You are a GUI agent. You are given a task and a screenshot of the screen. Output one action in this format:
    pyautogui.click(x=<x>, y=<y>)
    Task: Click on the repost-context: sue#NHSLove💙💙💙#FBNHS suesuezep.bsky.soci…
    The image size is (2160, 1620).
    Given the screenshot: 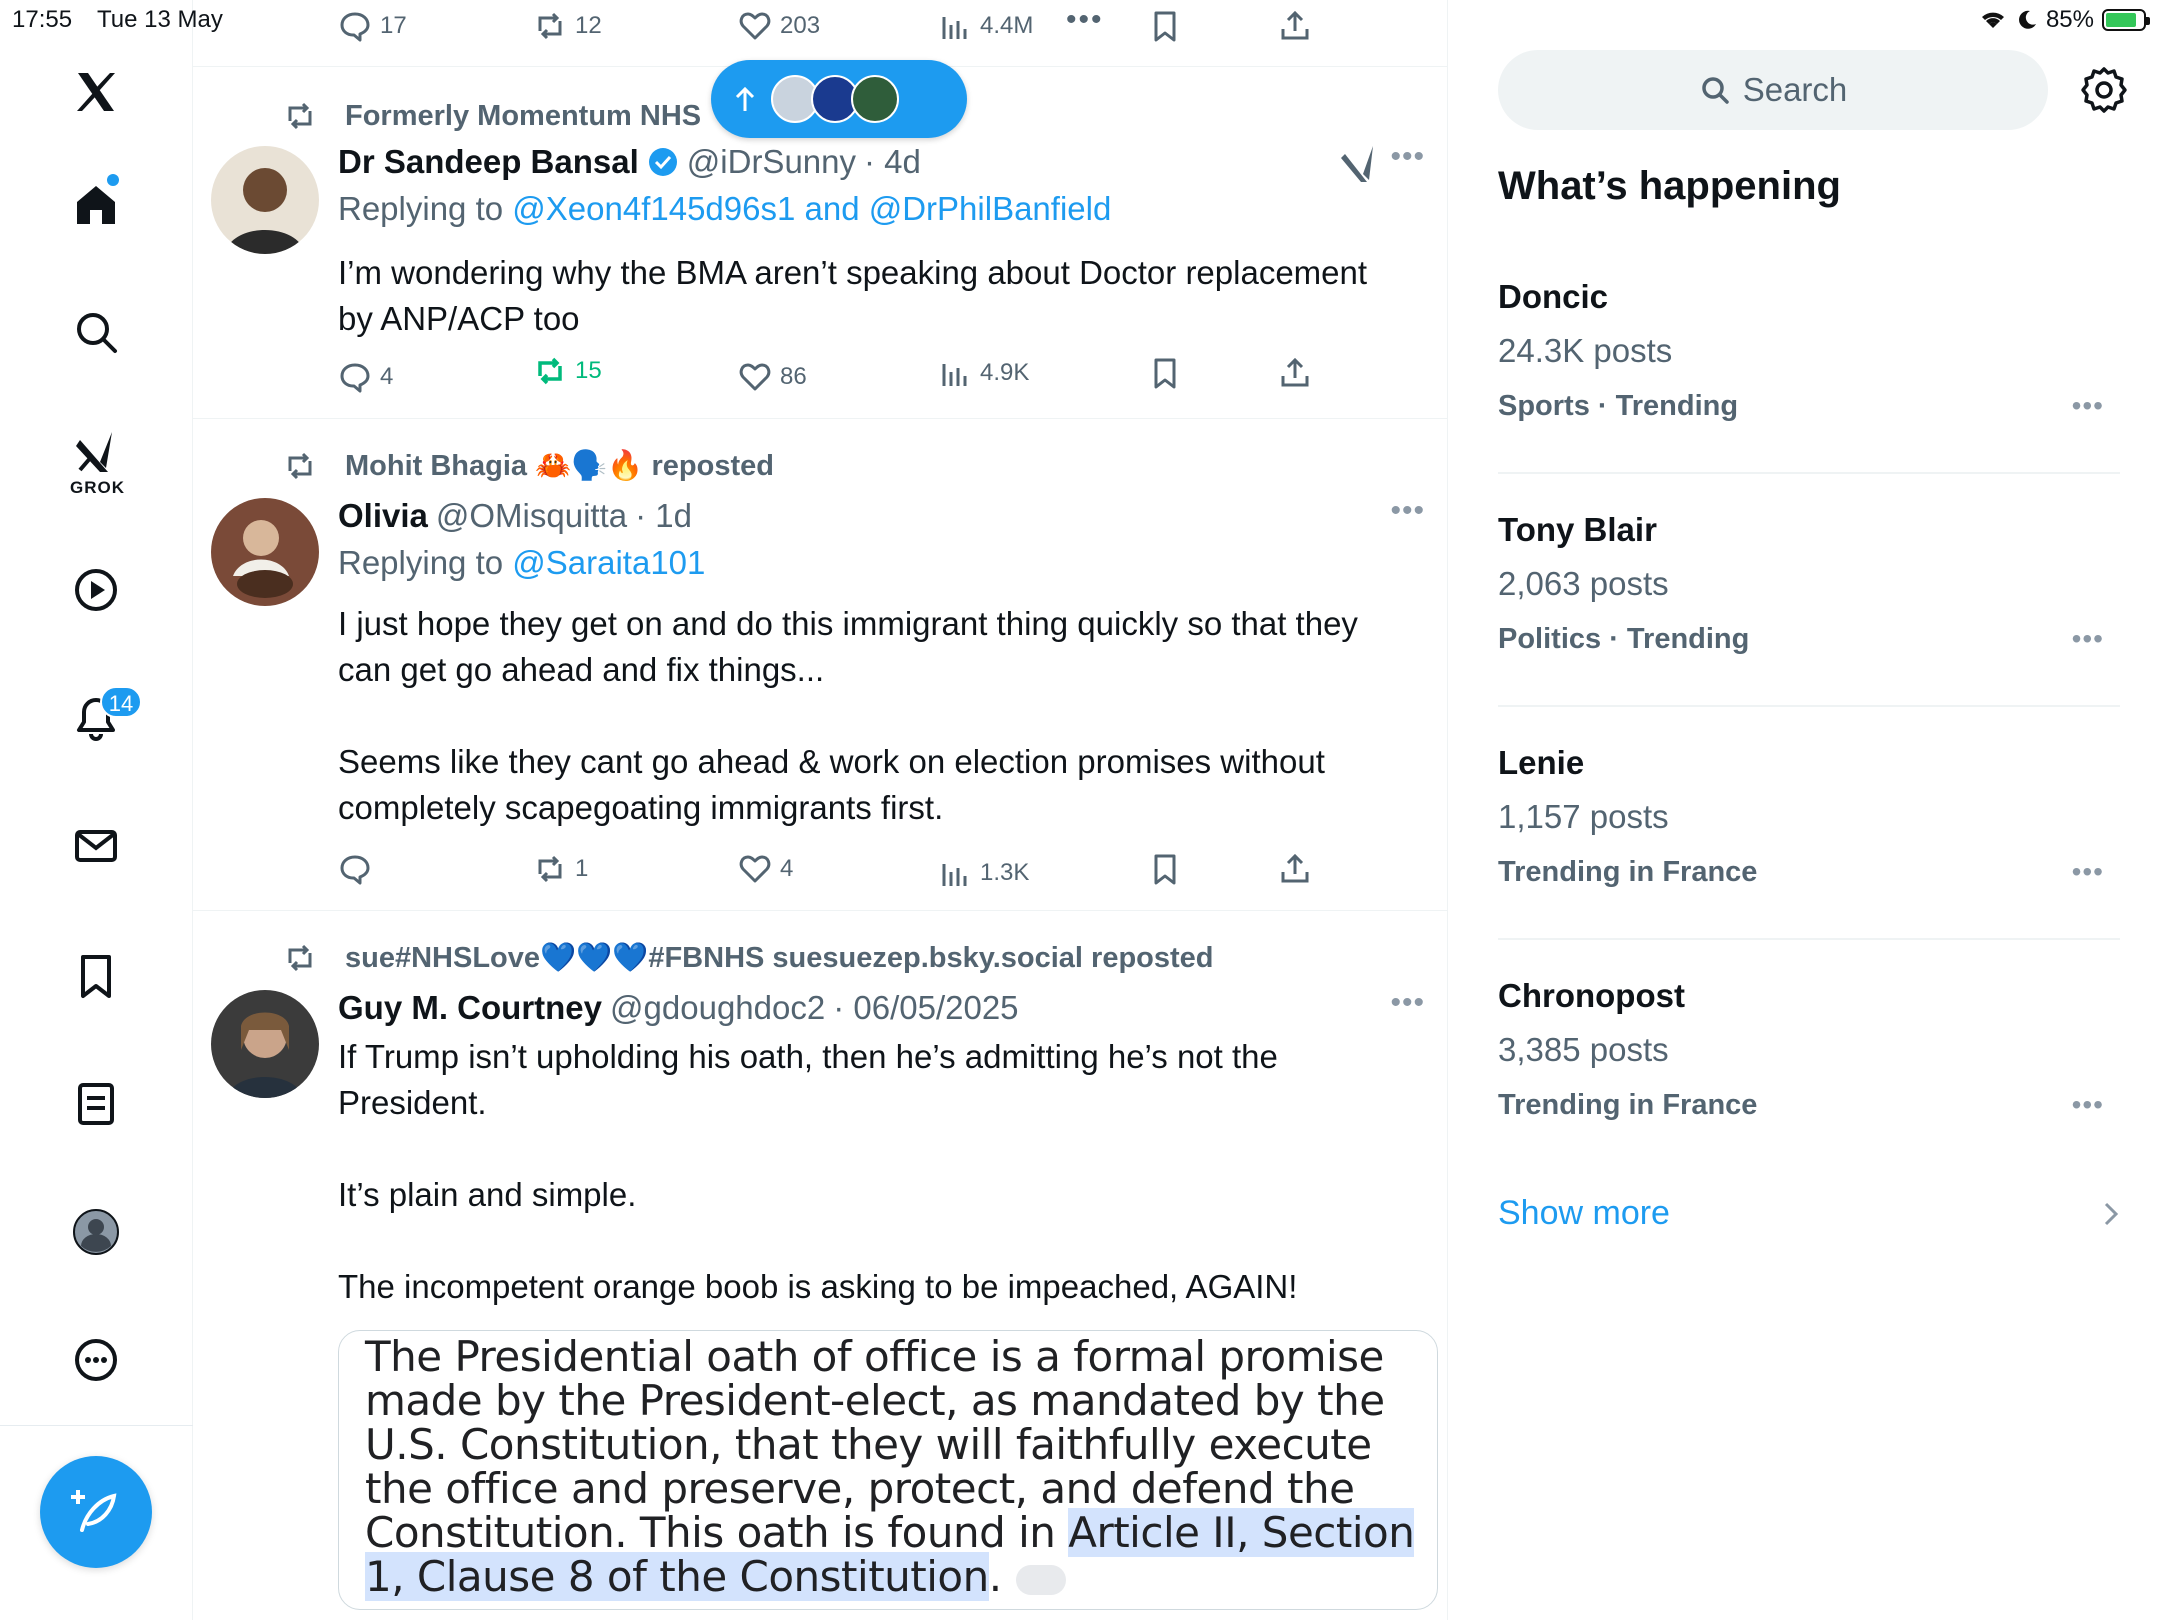 What is the action you would take?
    pyautogui.click(x=748, y=958)
    